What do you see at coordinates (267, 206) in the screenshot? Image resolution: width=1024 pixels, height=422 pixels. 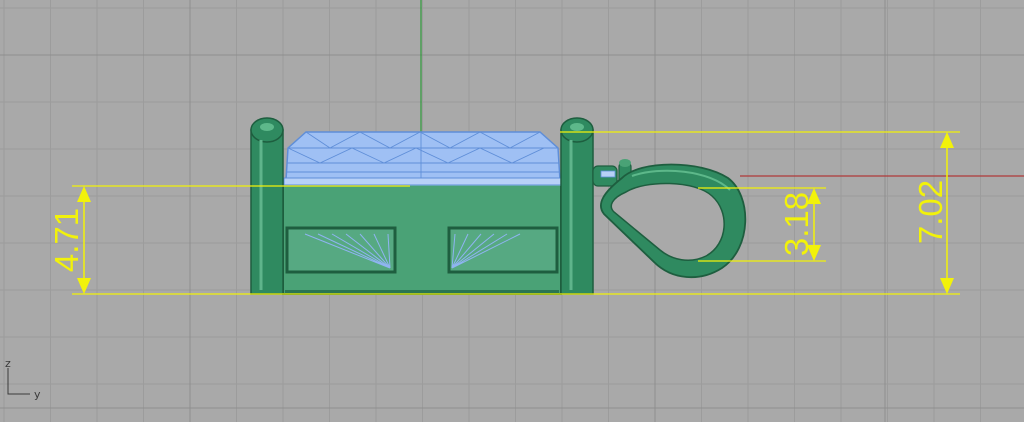 I see `prong-left` at bounding box center [267, 206].